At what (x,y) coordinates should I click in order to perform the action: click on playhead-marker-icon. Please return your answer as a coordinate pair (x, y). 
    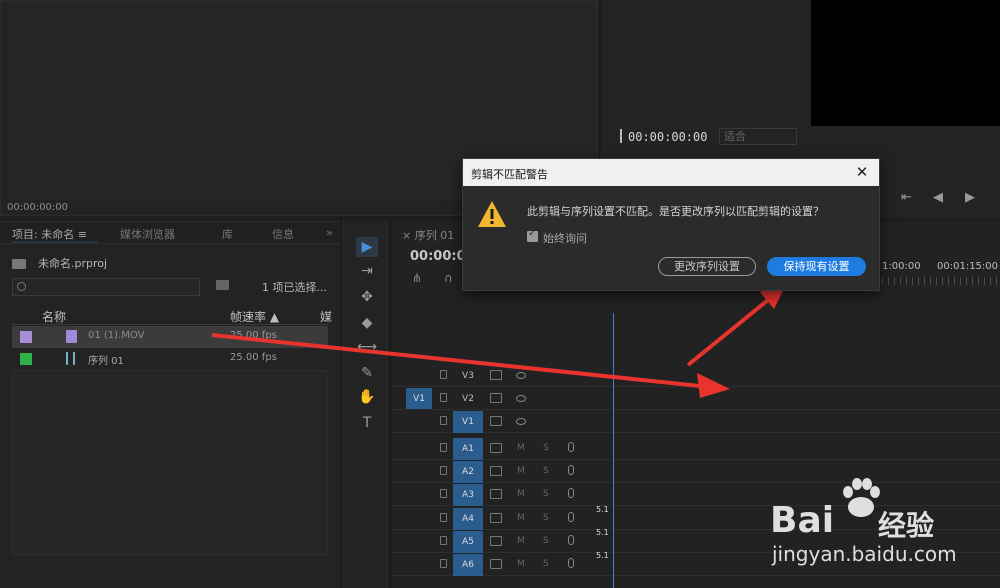
    Looking at the image, I should click on (621, 136).